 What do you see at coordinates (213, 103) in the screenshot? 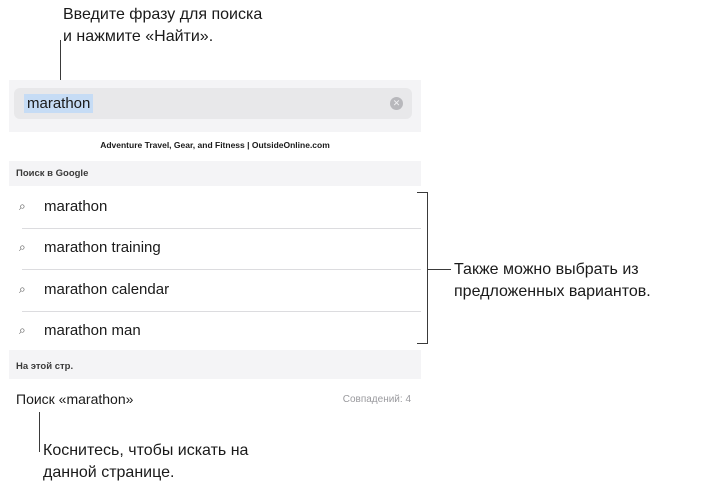
I see `search-field: marathon ✕` at bounding box center [213, 103].